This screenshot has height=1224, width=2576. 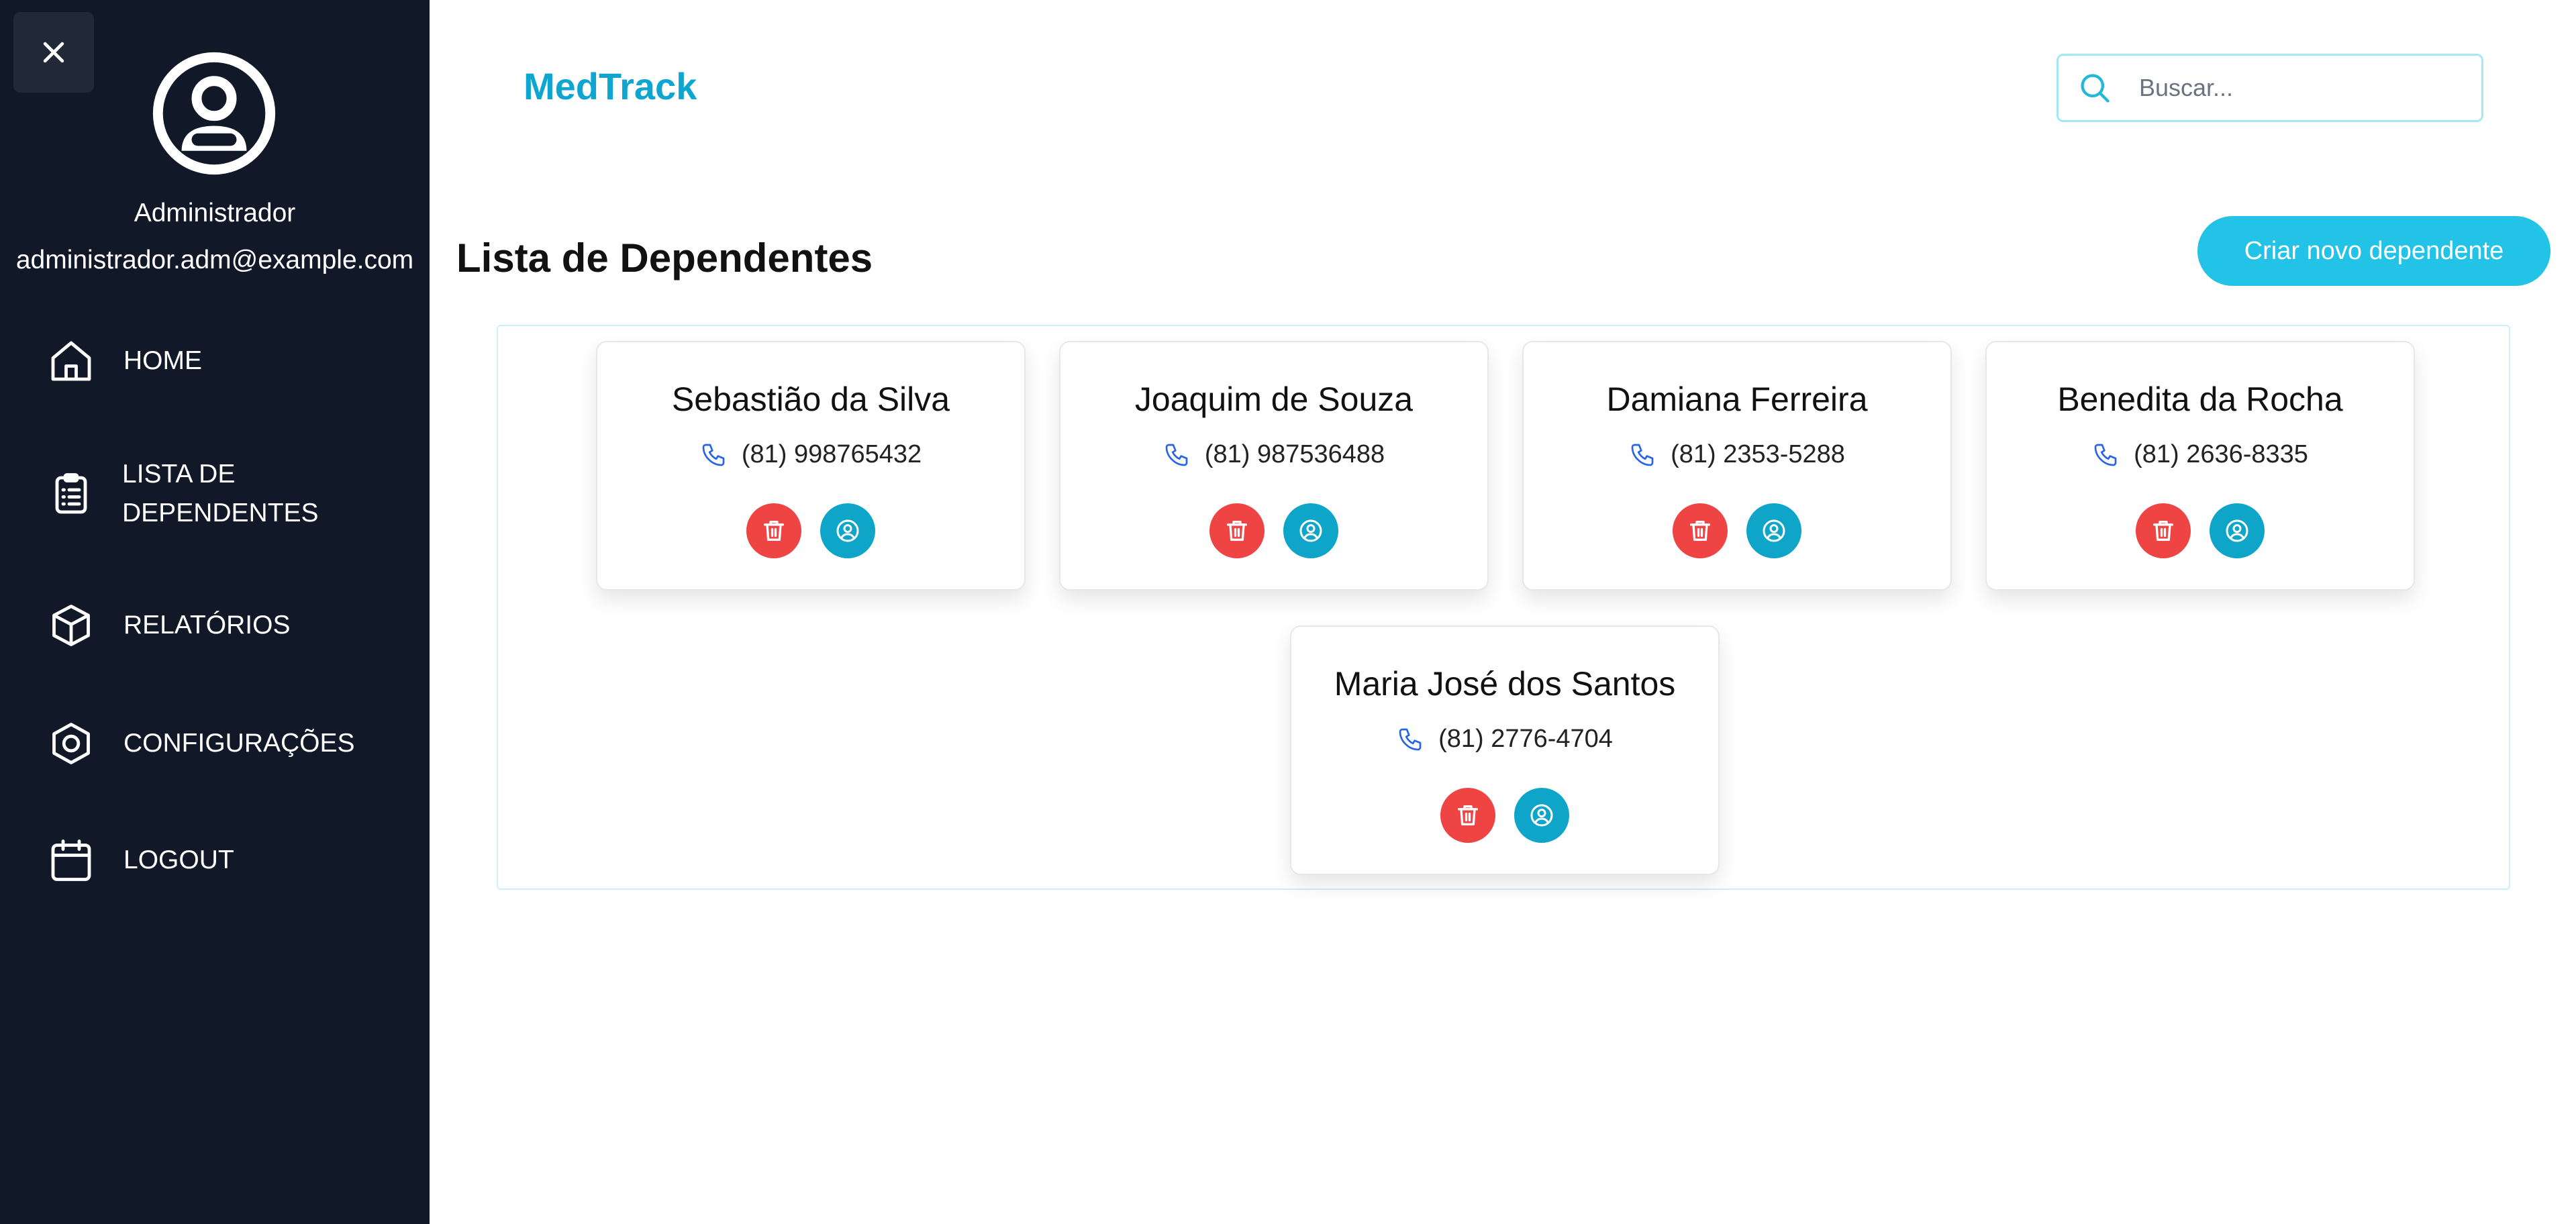 I want to click on dependent-name: Damiana Ferreira, so click(x=1737, y=399).